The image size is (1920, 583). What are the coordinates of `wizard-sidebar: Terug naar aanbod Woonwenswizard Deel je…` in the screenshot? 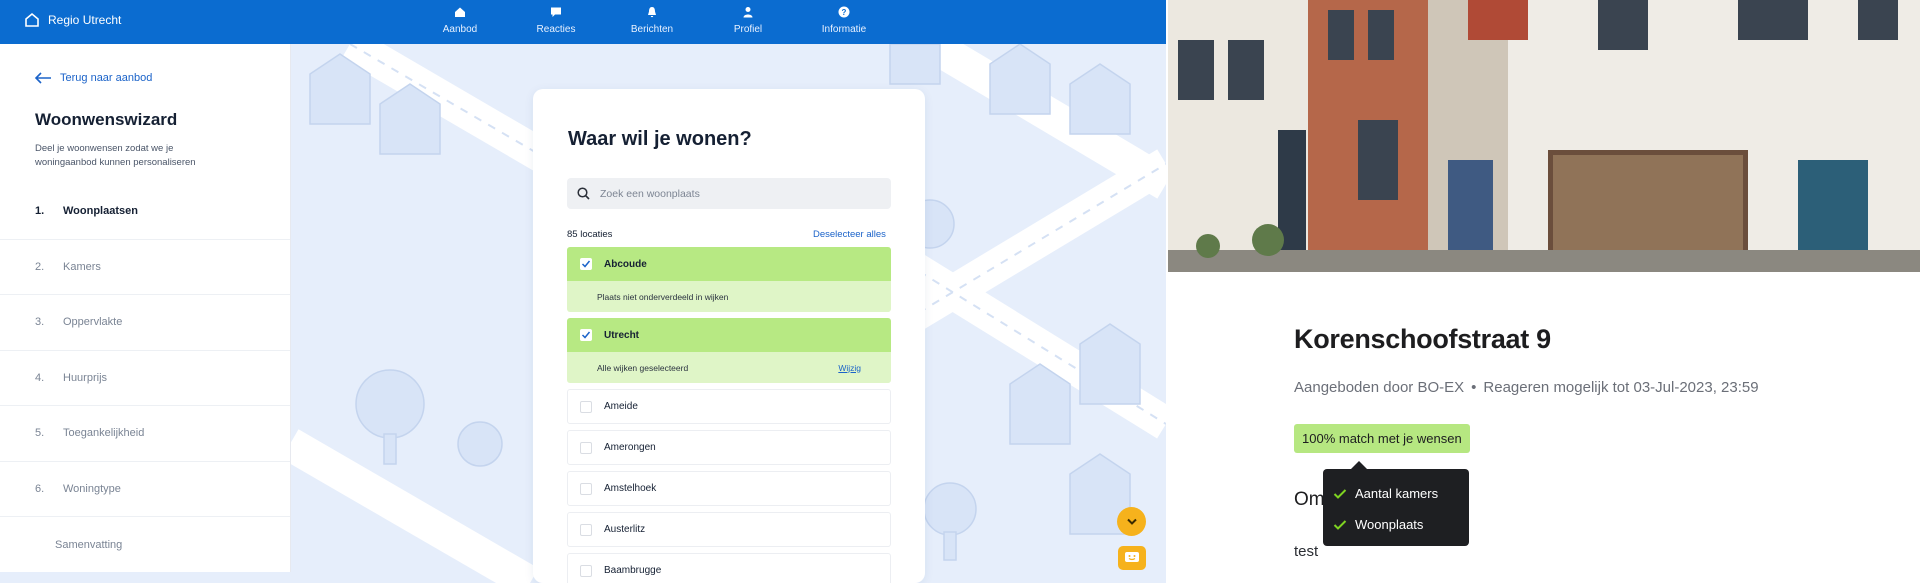 It's located at (145, 308).